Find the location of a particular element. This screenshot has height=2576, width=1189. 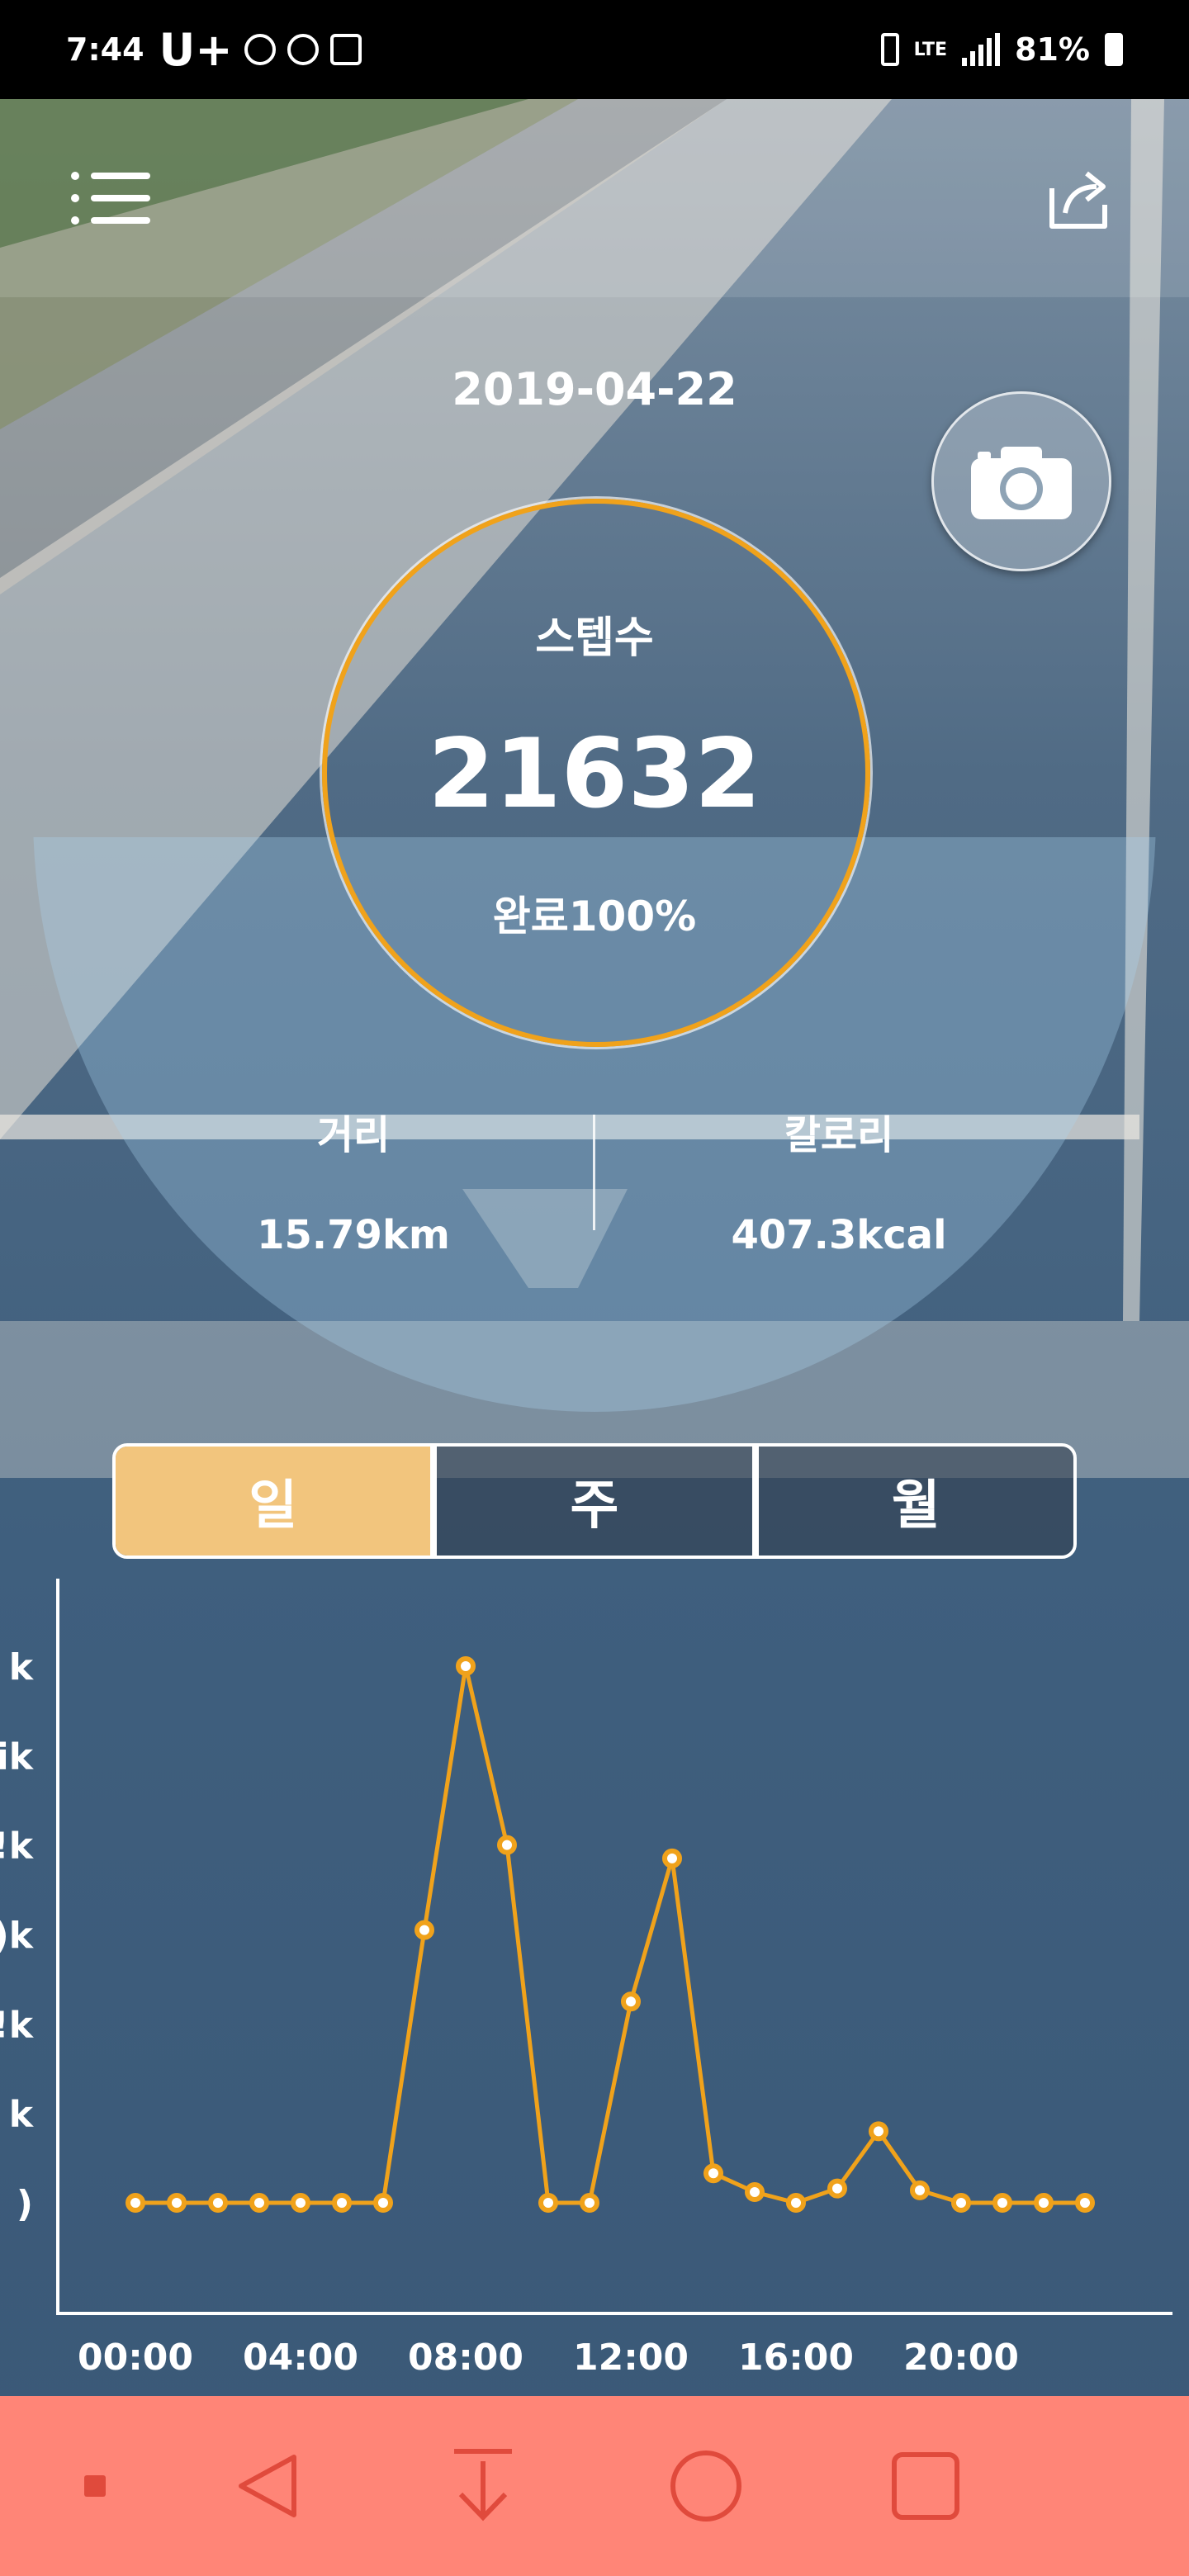

y-tick-label: ik is located at coordinates (17, 1756).